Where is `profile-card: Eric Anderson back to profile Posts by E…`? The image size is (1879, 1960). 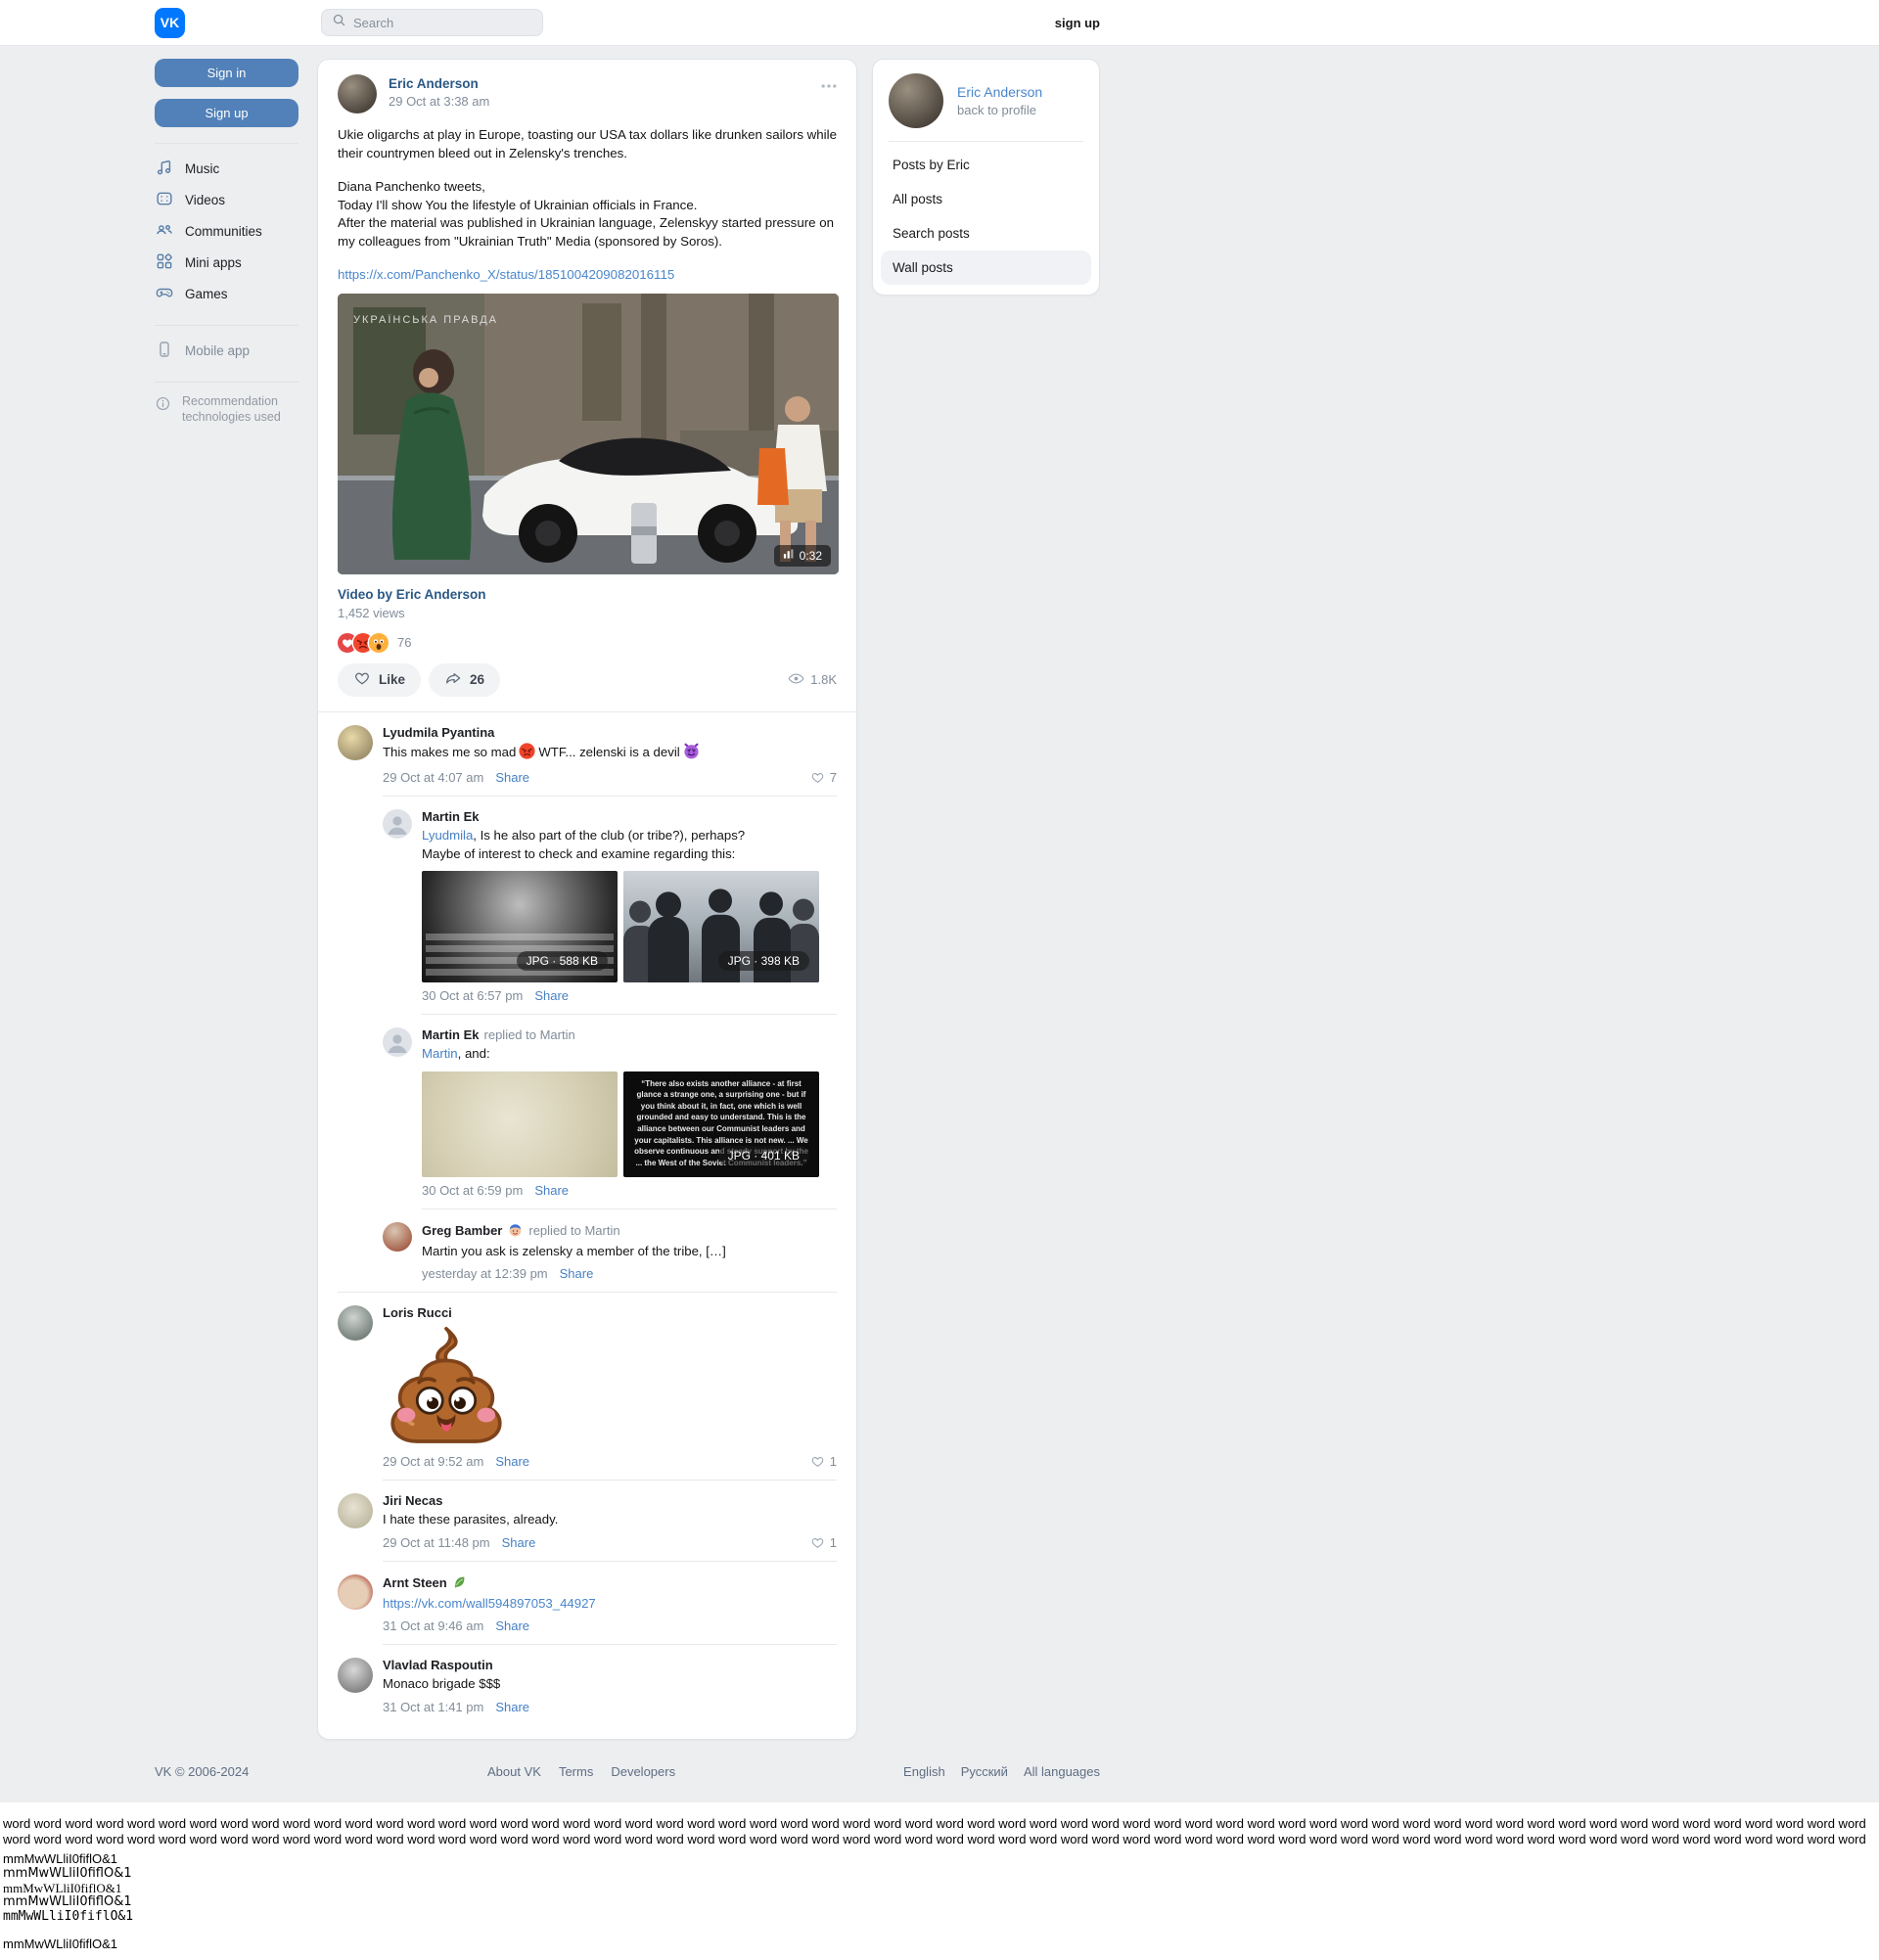 profile-card: Eric Anderson back to profile Posts by E… is located at coordinates (986, 177).